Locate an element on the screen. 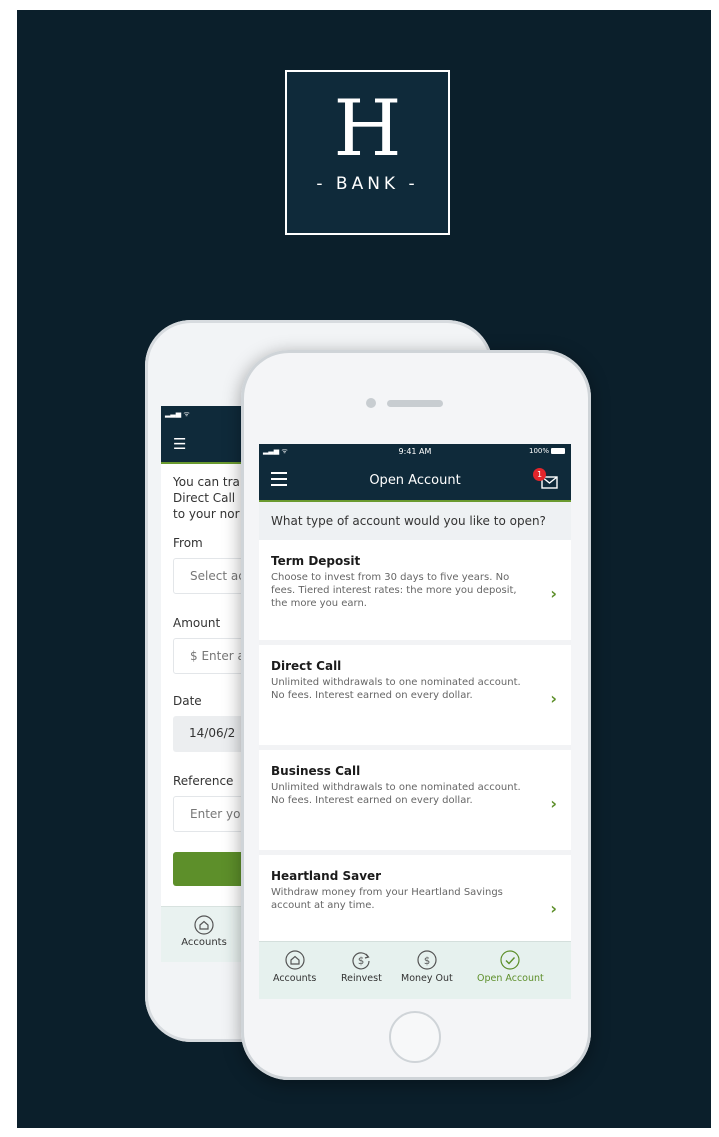 This screenshot has width=719, height=1137. back-tab-label: Accounts is located at coordinates (204, 942).